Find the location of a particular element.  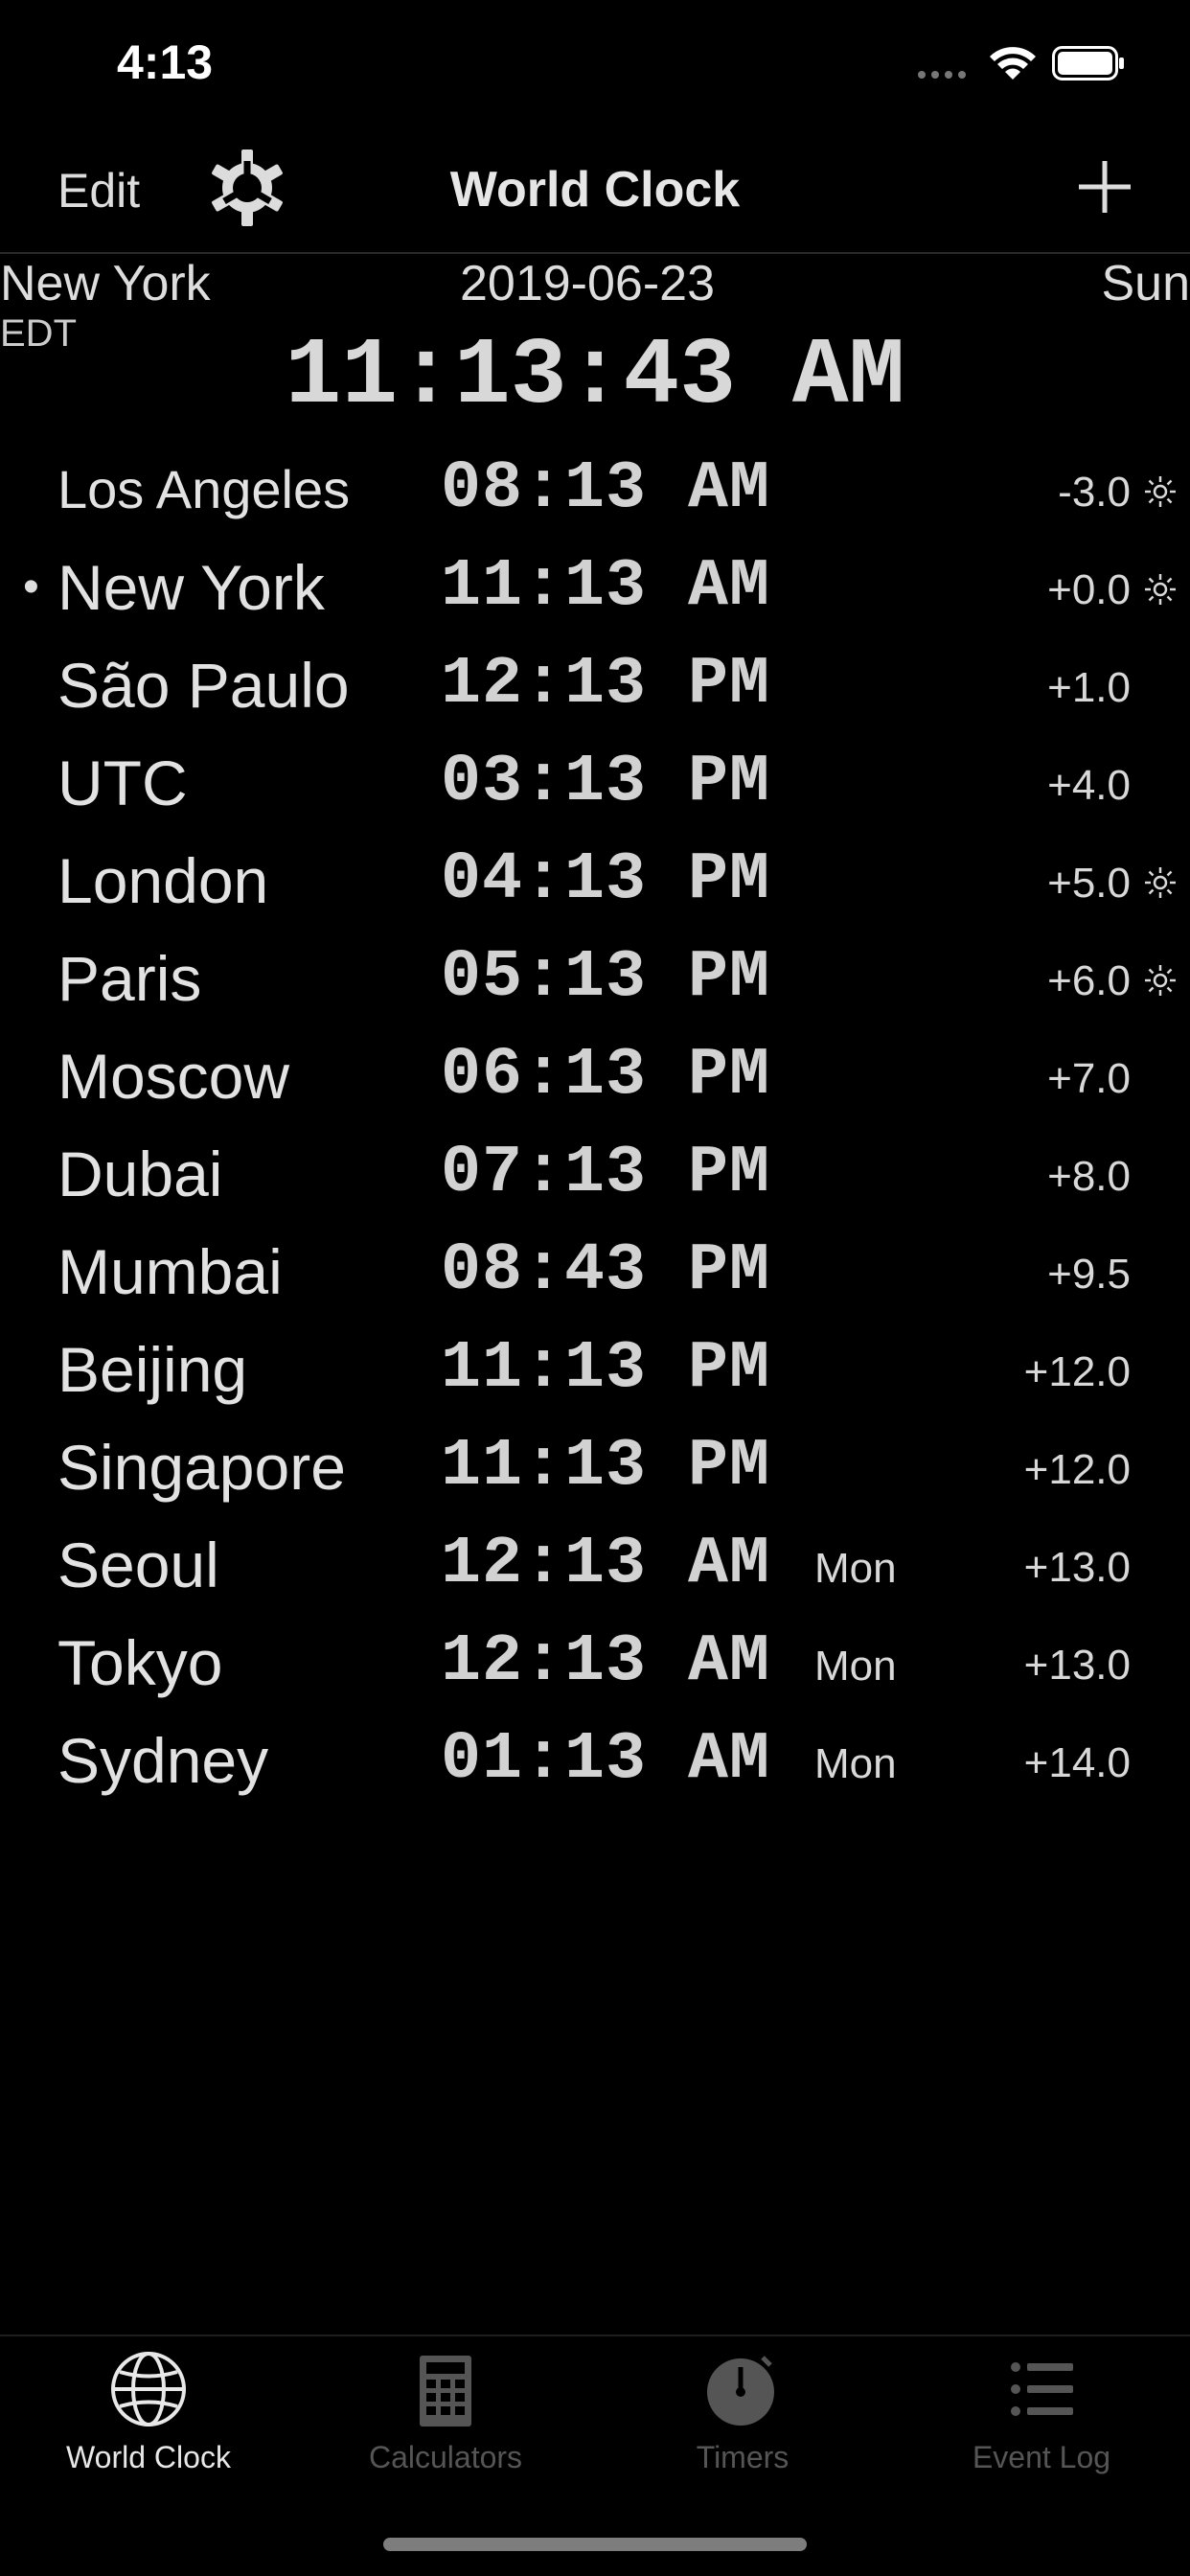

plus-icon is located at coordinates (1104, 187).